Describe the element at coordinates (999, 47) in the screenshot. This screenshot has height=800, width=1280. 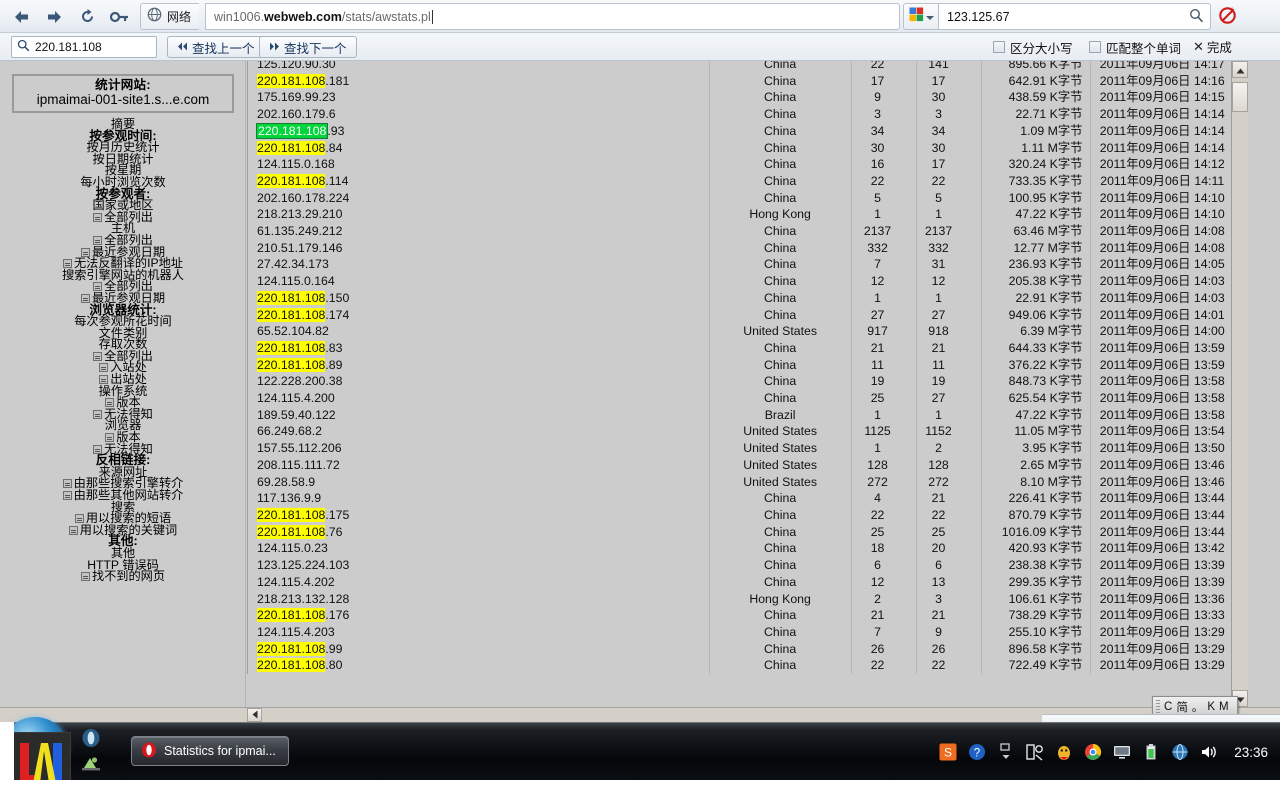
I see `match-case-checkbox` at that location.